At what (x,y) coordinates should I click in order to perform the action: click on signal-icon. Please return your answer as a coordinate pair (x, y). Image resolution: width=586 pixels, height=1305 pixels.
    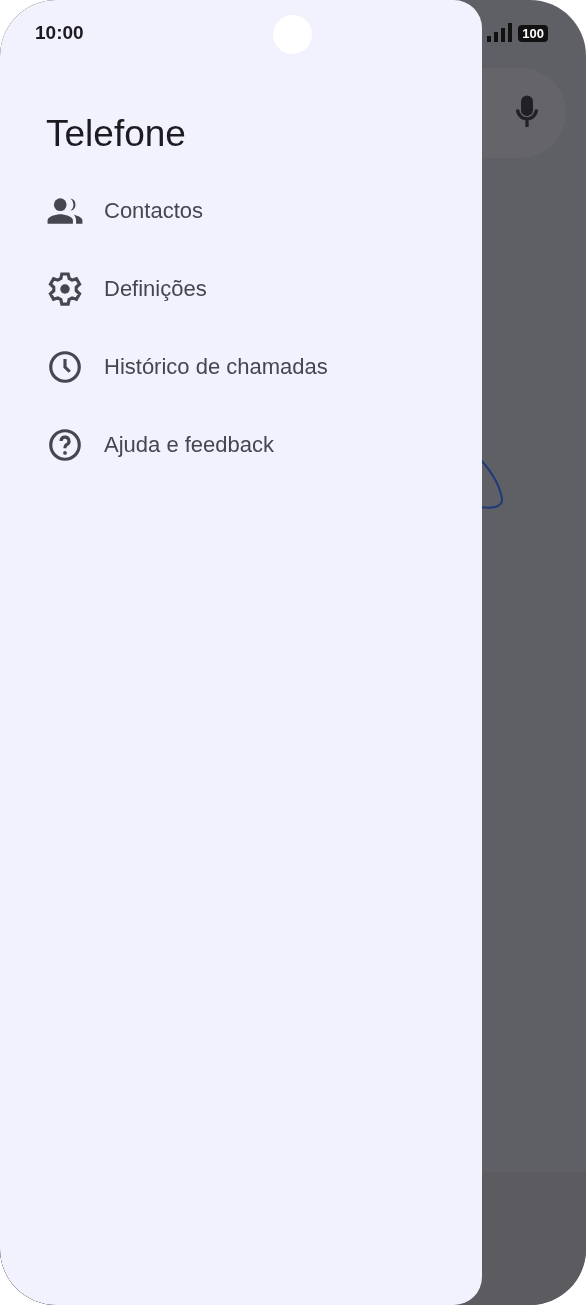
    Looking at the image, I should click on (500, 33).